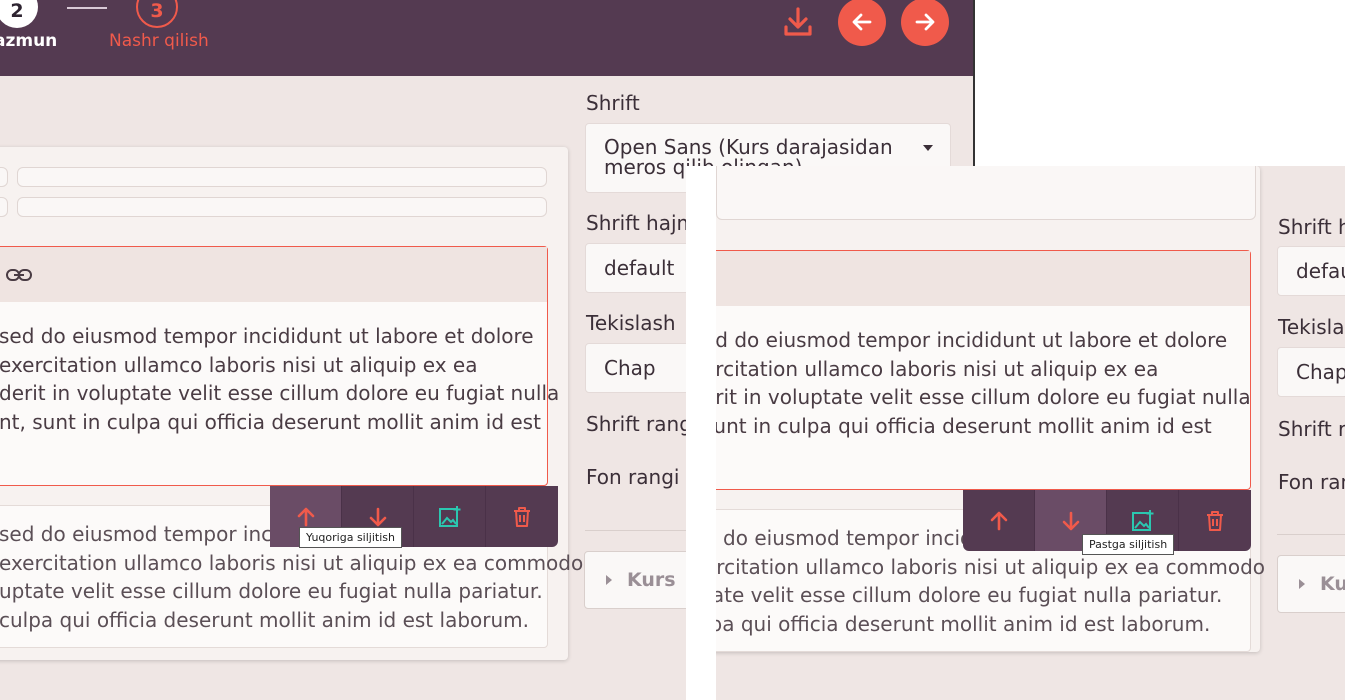 The image size is (1345, 700). I want to click on option-input, so click(986, 193).